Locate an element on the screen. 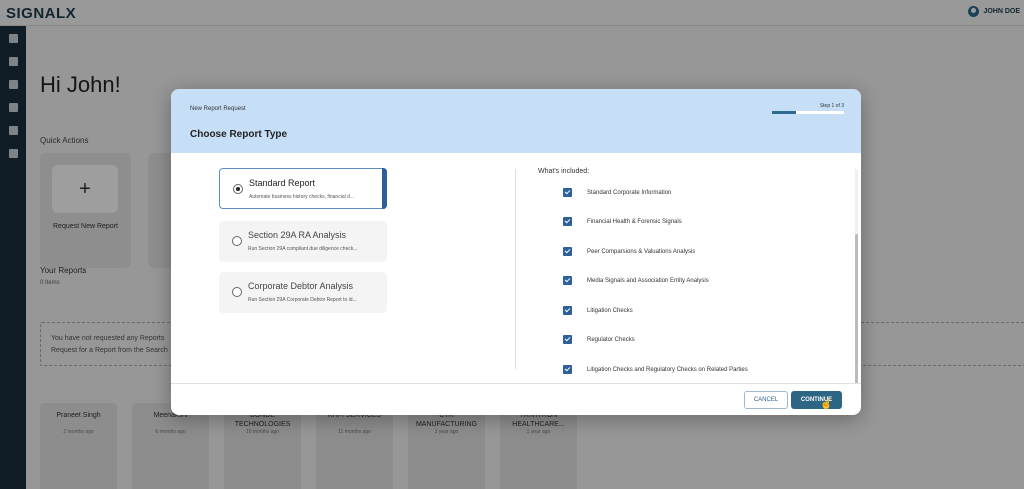 The image size is (1024, 489). modal-title: Choose Report Type is located at coordinates (239, 134).